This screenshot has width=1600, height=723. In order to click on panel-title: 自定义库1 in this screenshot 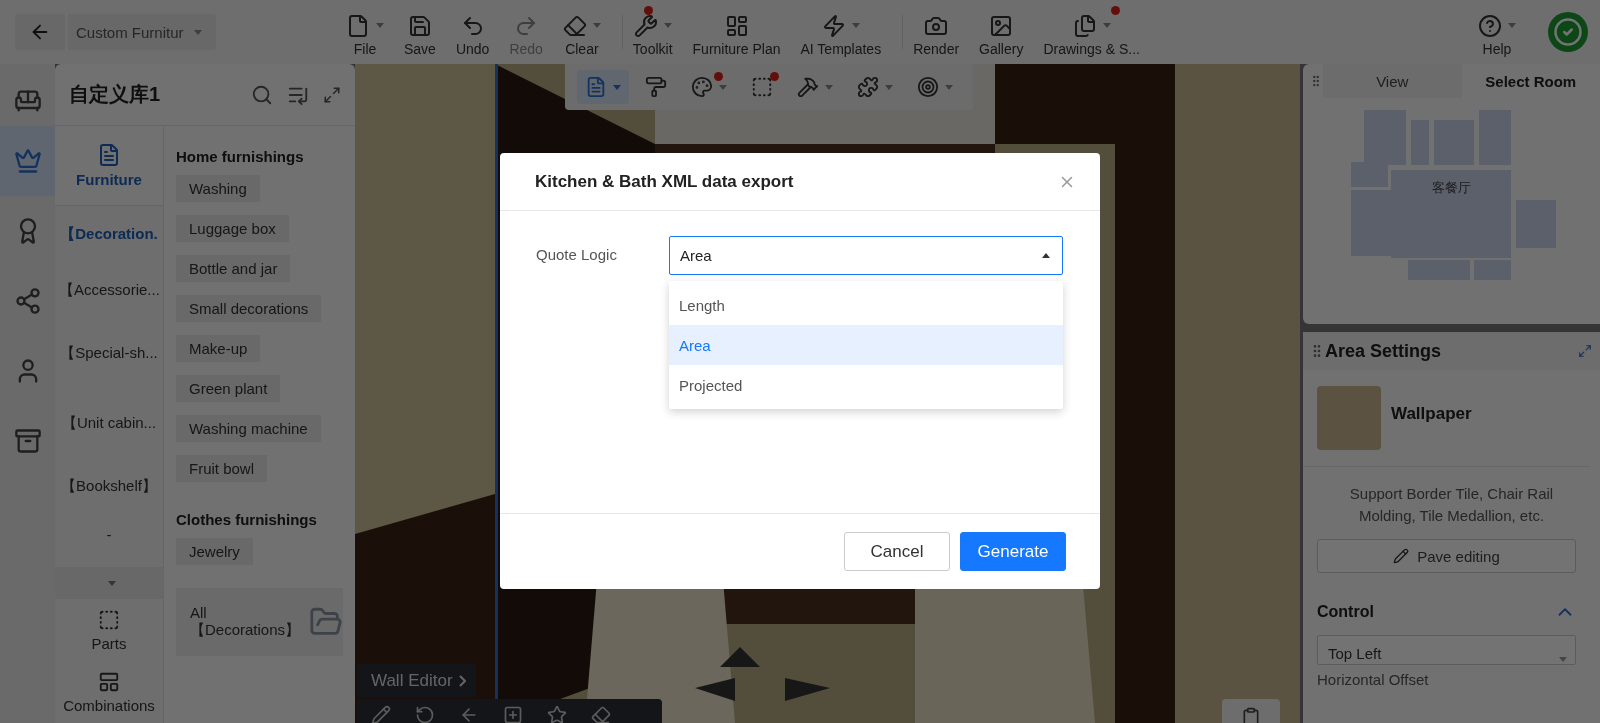, I will do `click(115, 94)`.